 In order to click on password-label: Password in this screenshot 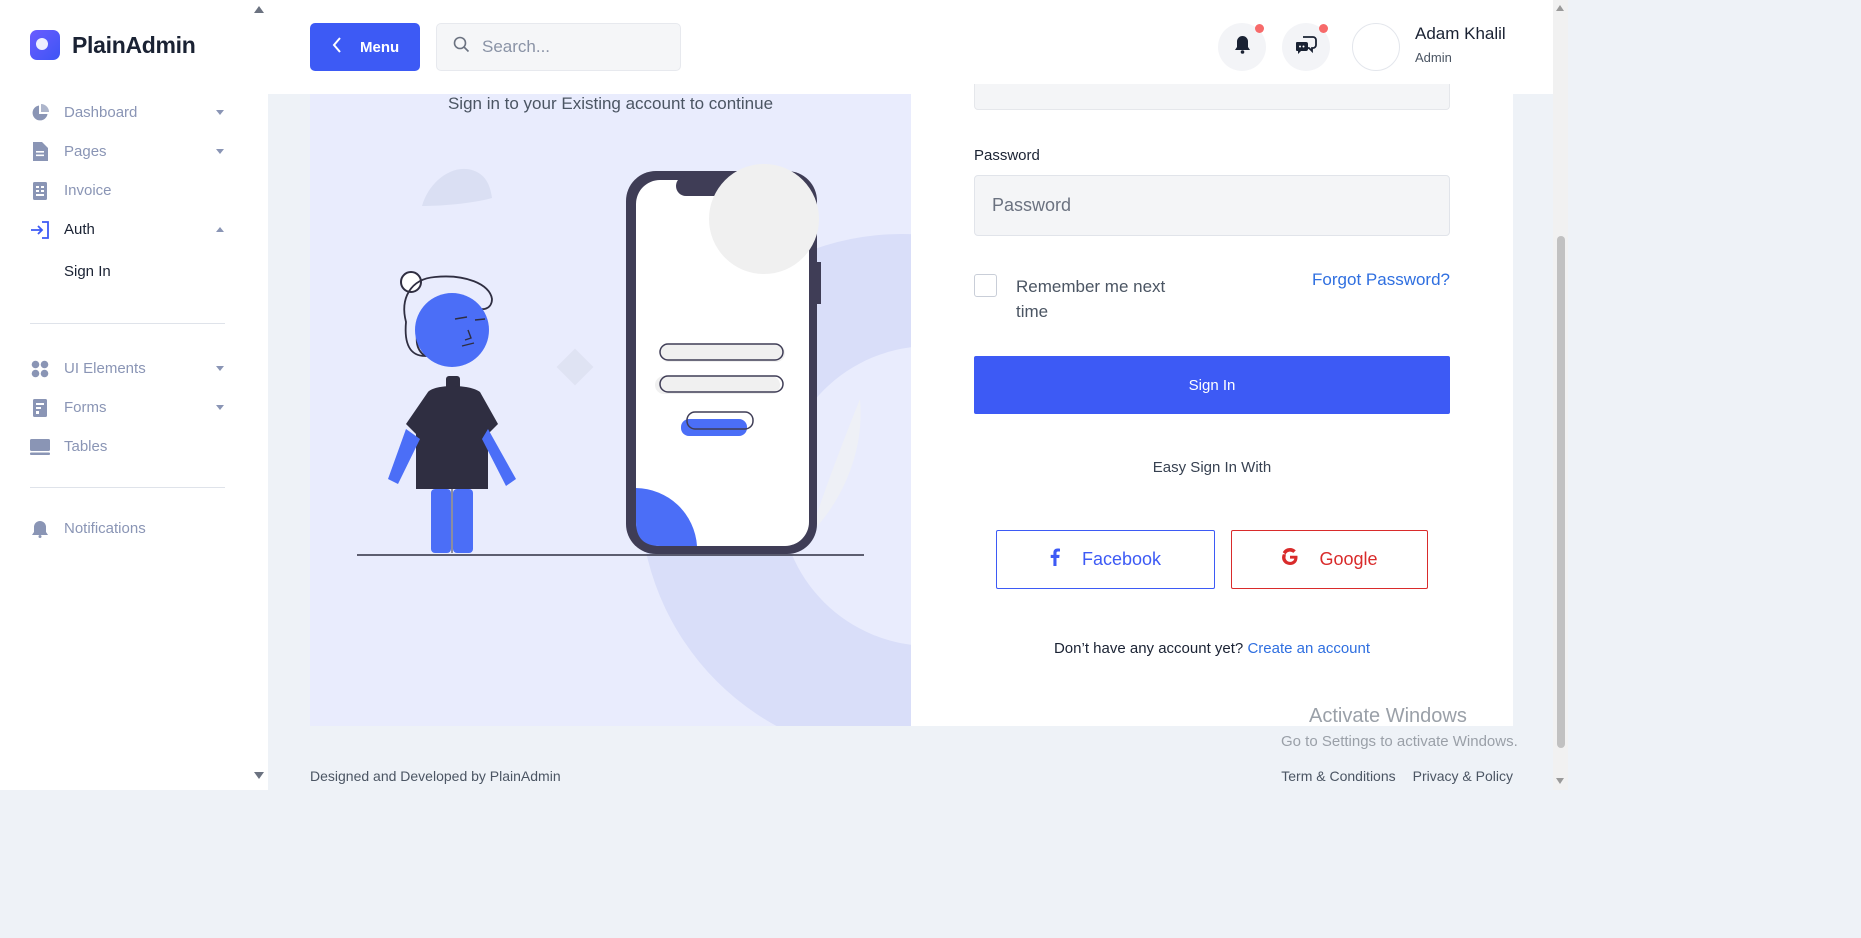, I will do `click(1007, 155)`.